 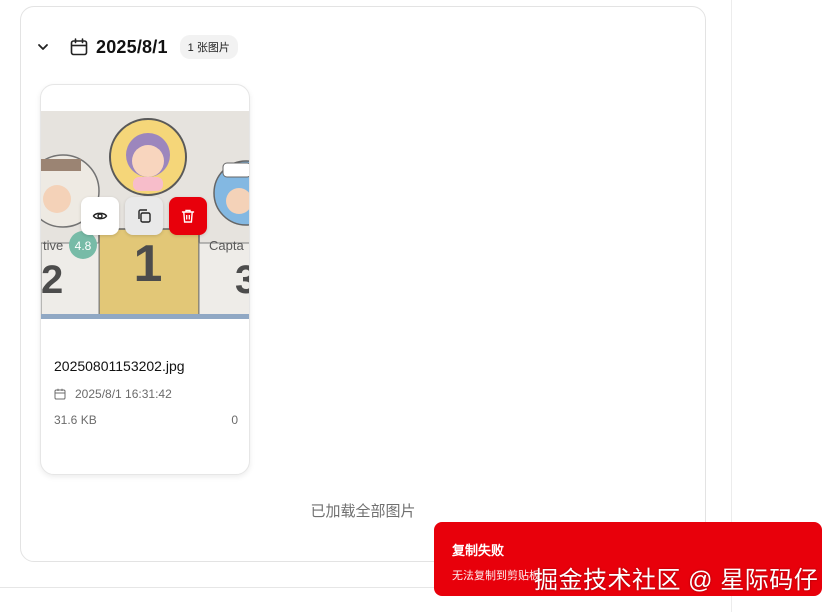 I want to click on collapse-button, so click(x=43, y=47).